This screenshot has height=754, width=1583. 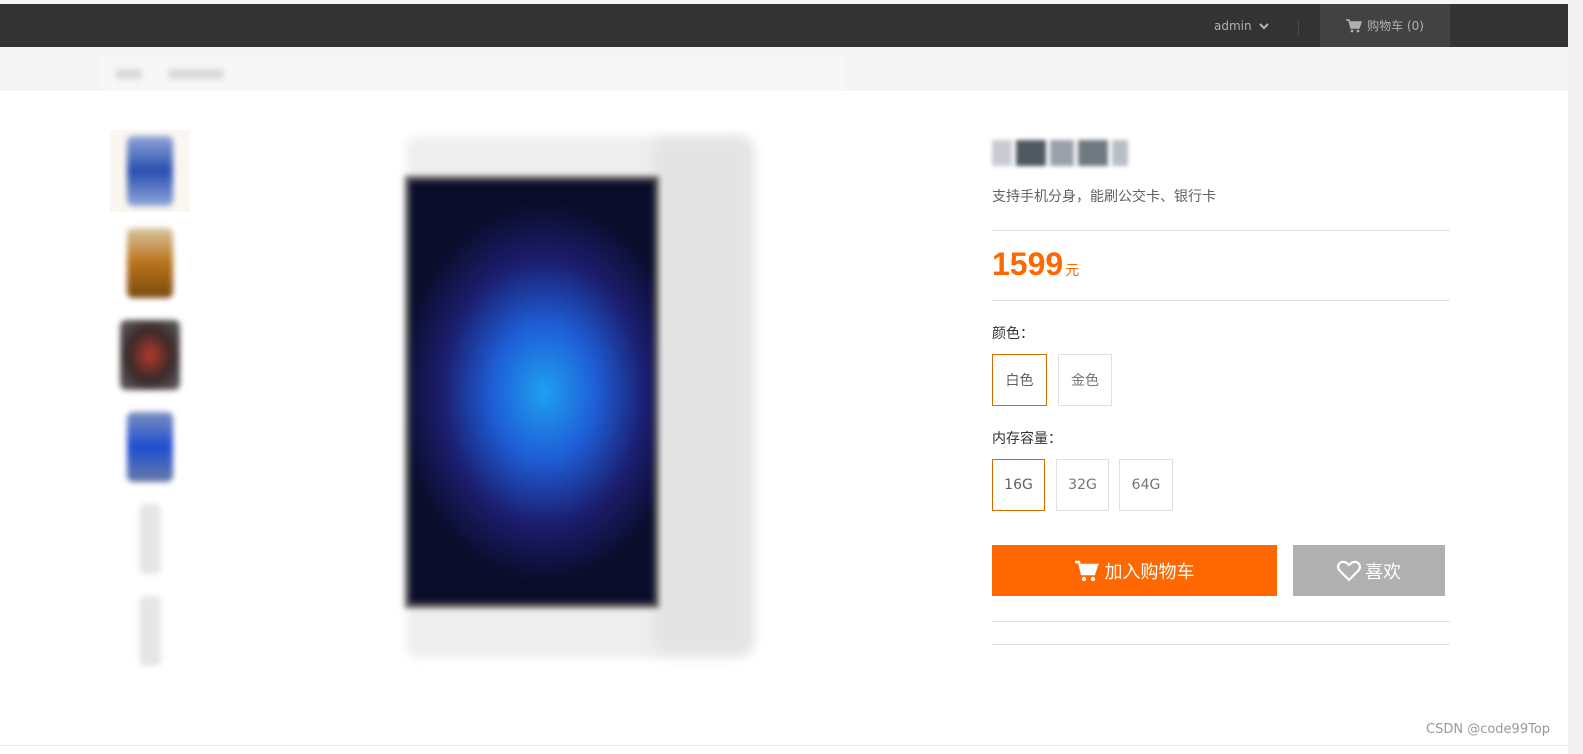 What do you see at coordinates (1013, 334) in the screenshot?
I see `color-label: 颜色：` at bounding box center [1013, 334].